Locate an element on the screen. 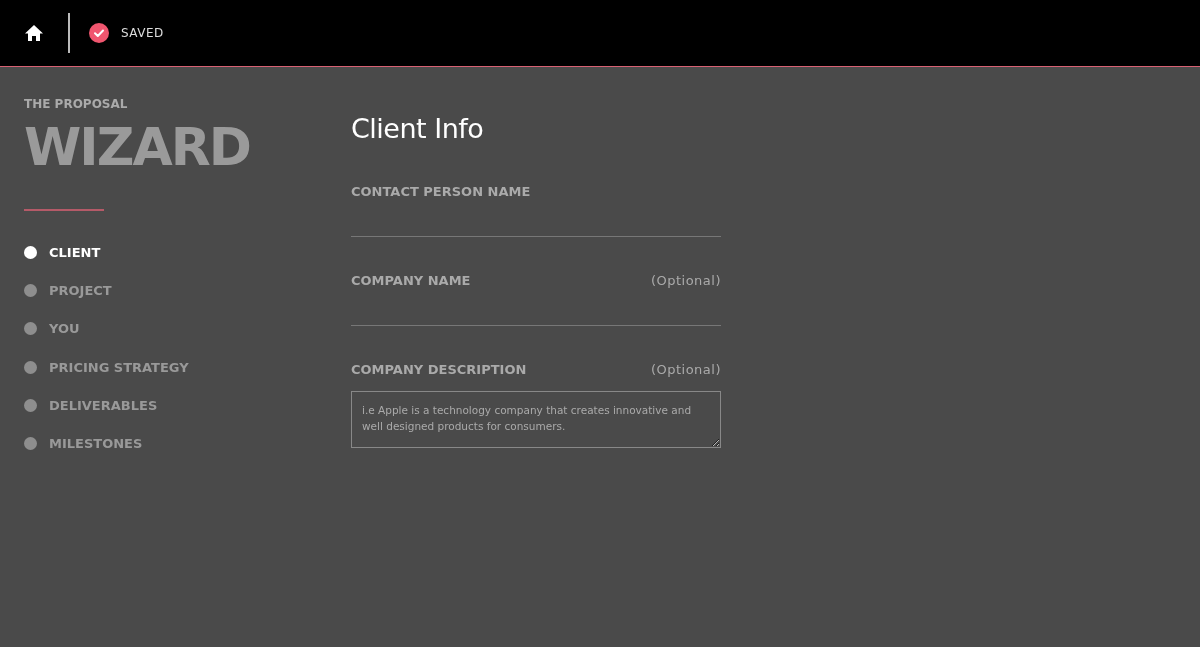  wizard-title: WIZARD is located at coordinates (137, 147).